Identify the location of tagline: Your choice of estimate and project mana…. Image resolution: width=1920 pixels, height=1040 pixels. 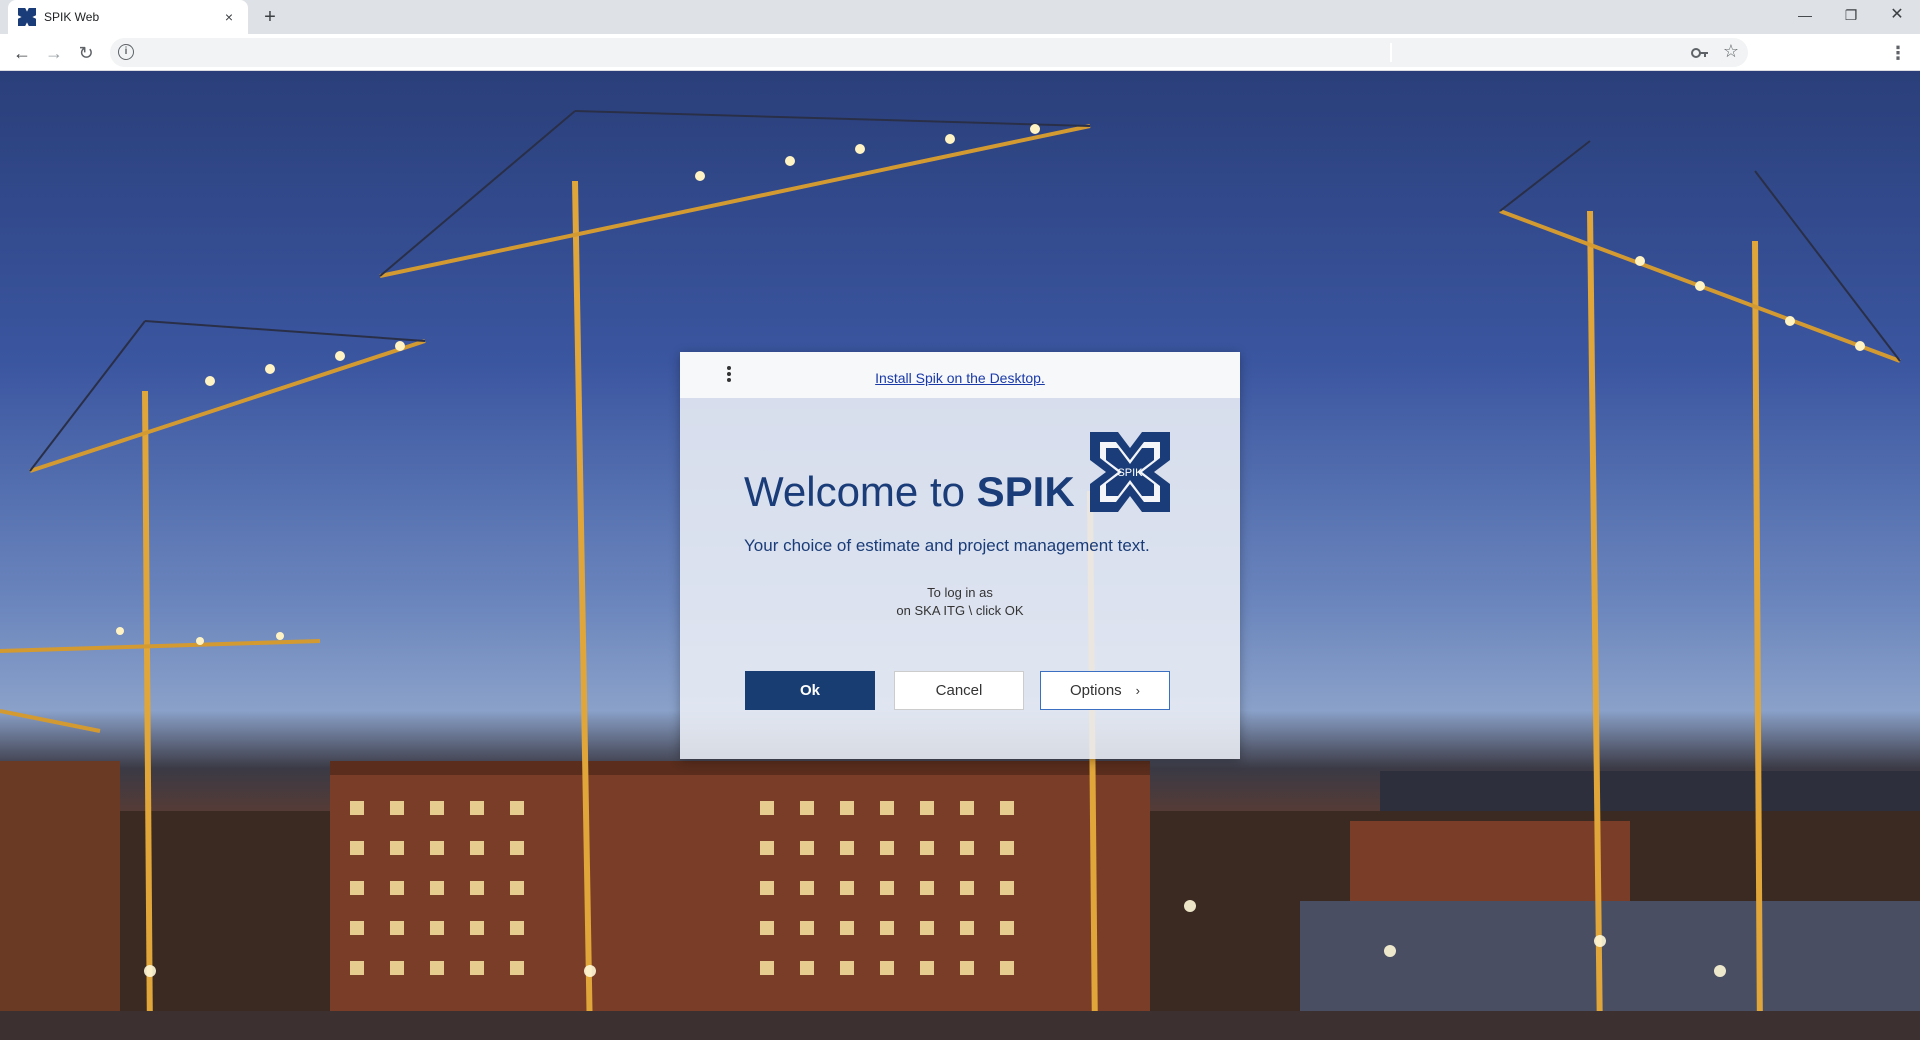
(947, 545).